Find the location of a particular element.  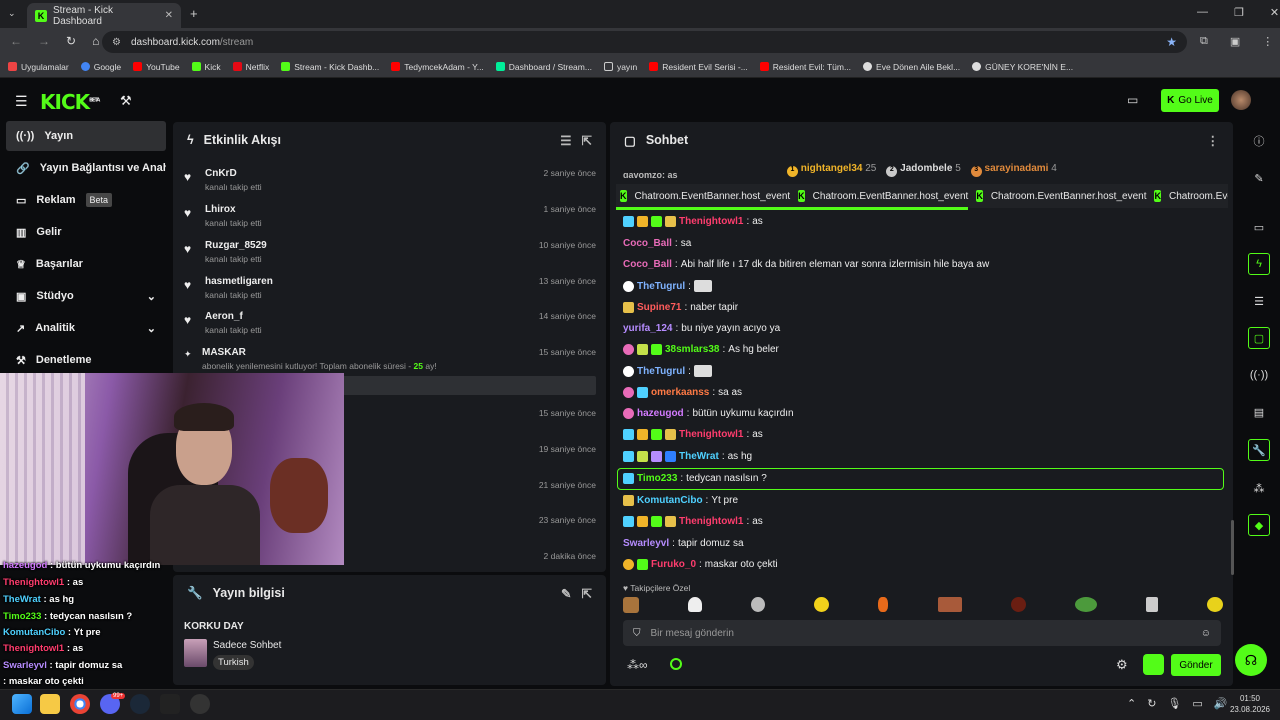

filter-icon: ☰ is located at coordinates (565, 140).